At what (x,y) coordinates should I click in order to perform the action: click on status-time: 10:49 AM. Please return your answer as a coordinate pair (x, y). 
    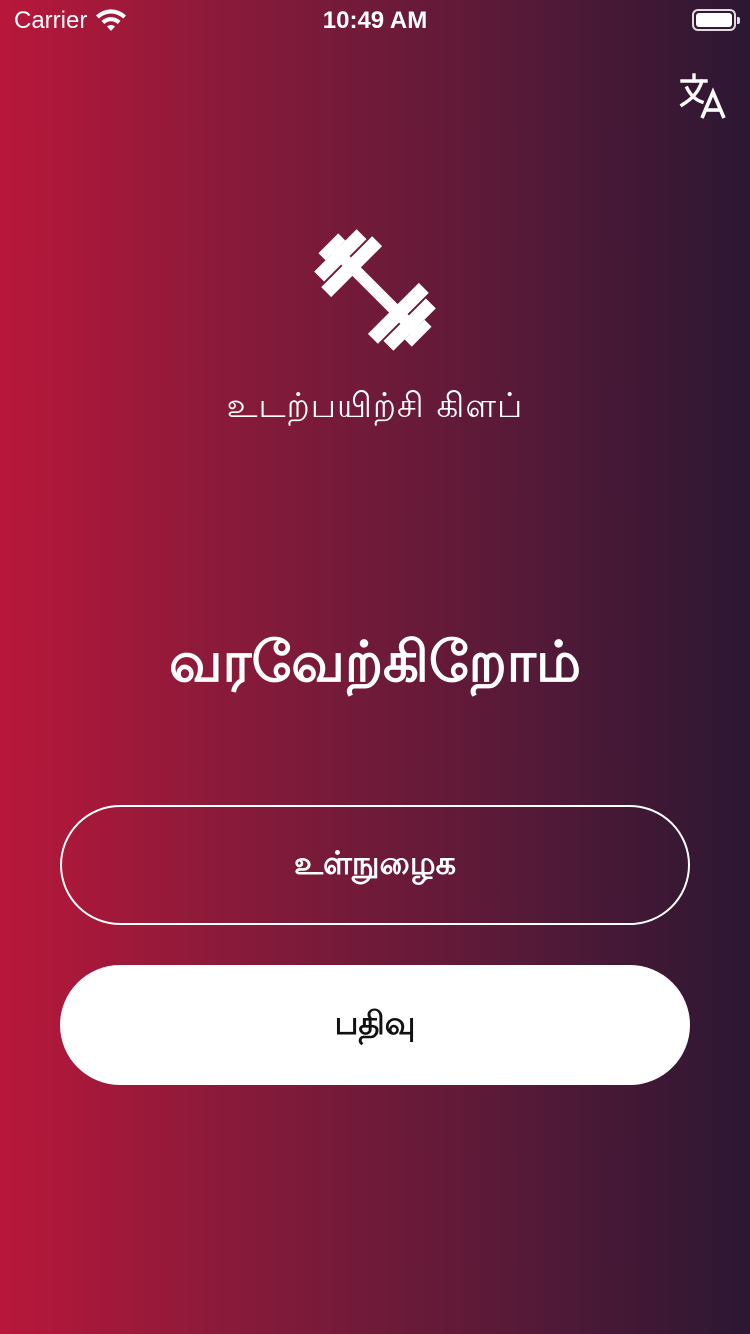
    Looking at the image, I should click on (375, 20).